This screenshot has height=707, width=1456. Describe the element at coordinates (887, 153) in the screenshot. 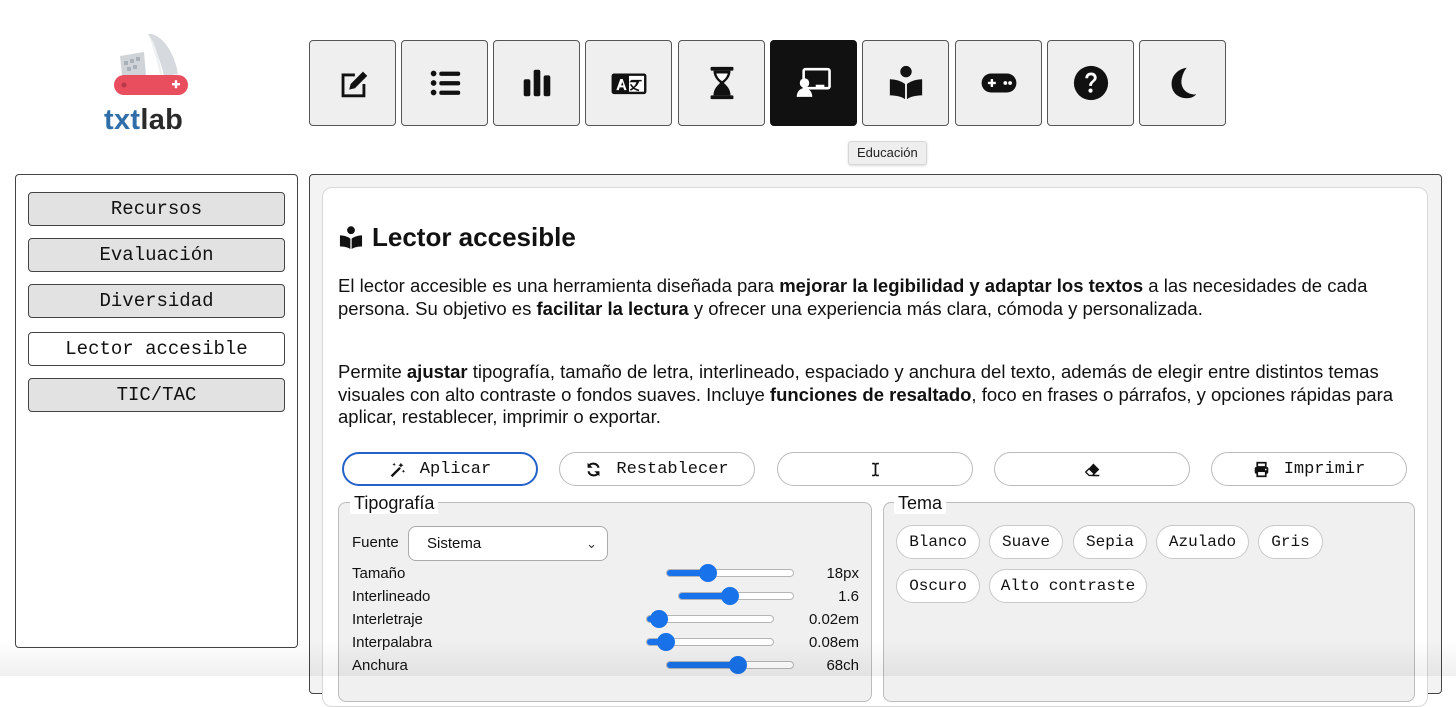

I see `education-tooltip: Educación` at that location.